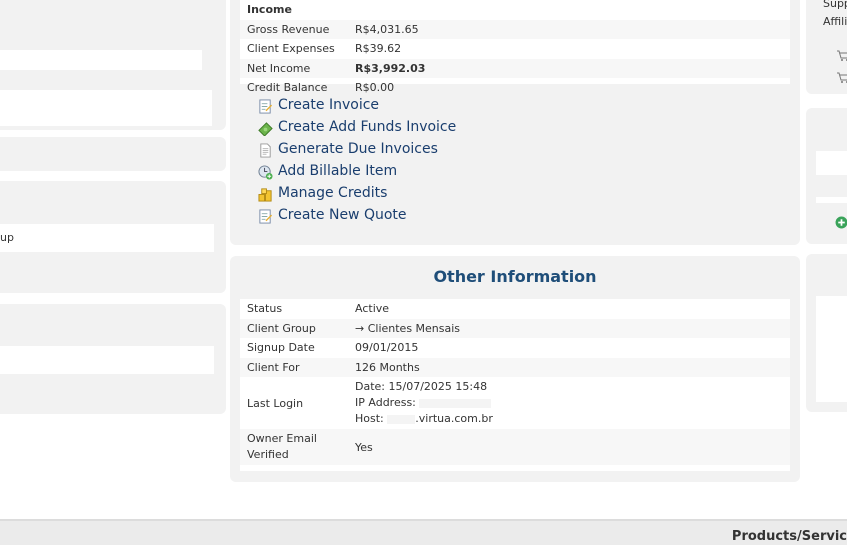  What do you see at coordinates (7, 237) in the screenshot?
I see `left-group-text: up` at bounding box center [7, 237].